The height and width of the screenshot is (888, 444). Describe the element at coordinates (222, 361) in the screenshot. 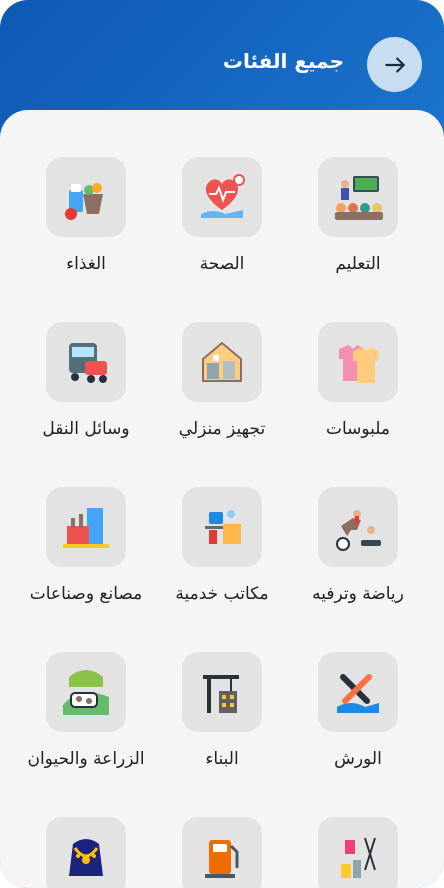

I see `home-equipment-icon` at that location.